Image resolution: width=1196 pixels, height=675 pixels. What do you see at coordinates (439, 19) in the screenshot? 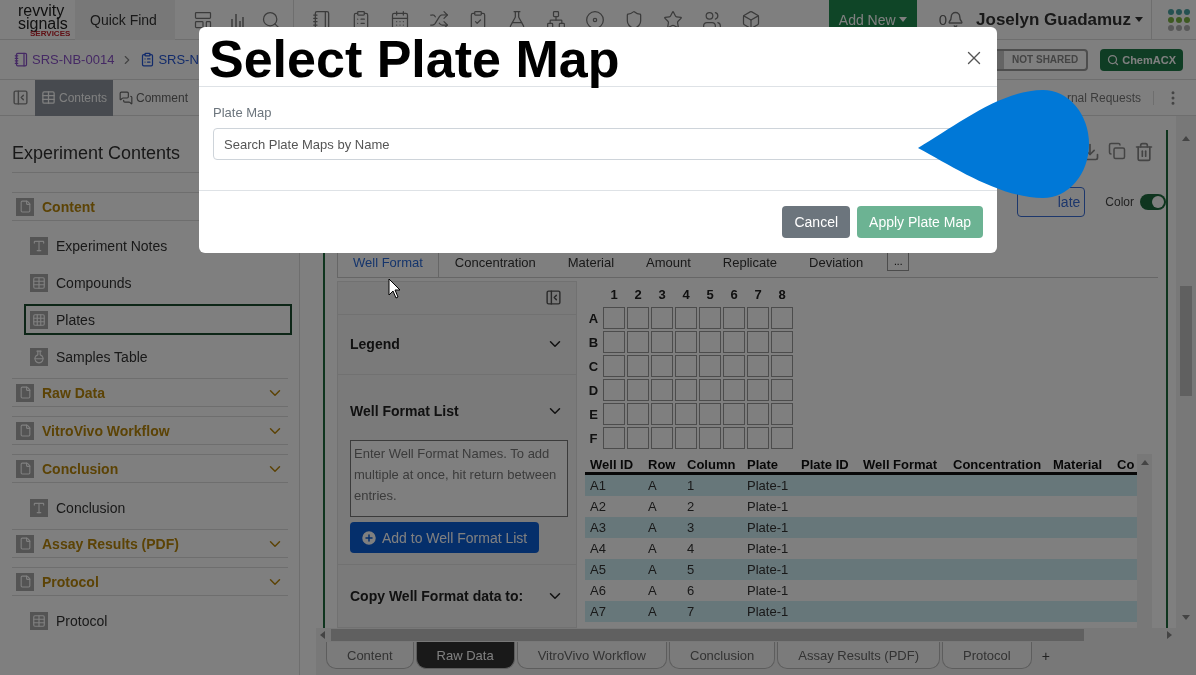
I see `shuffle-icon` at bounding box center [439, 19].